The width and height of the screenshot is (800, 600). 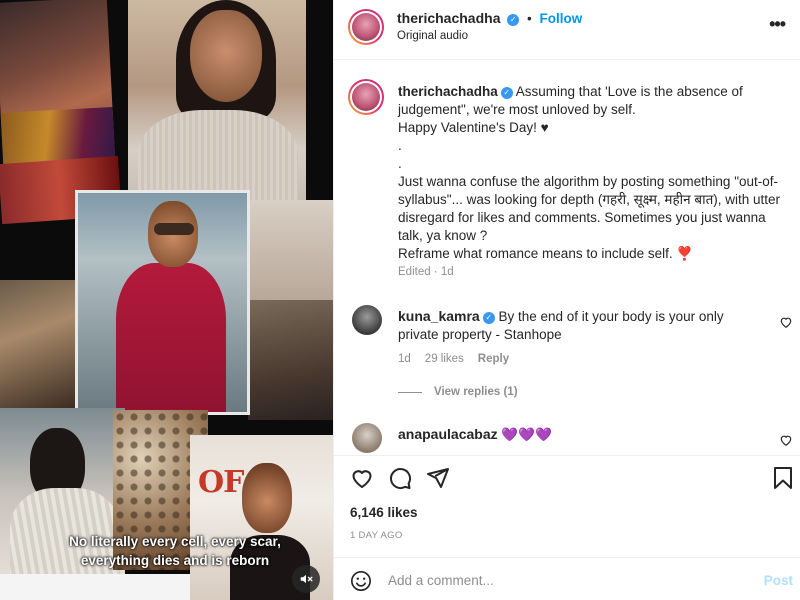 I want to click on comment-age: 1d, so click(x=404, y=359).